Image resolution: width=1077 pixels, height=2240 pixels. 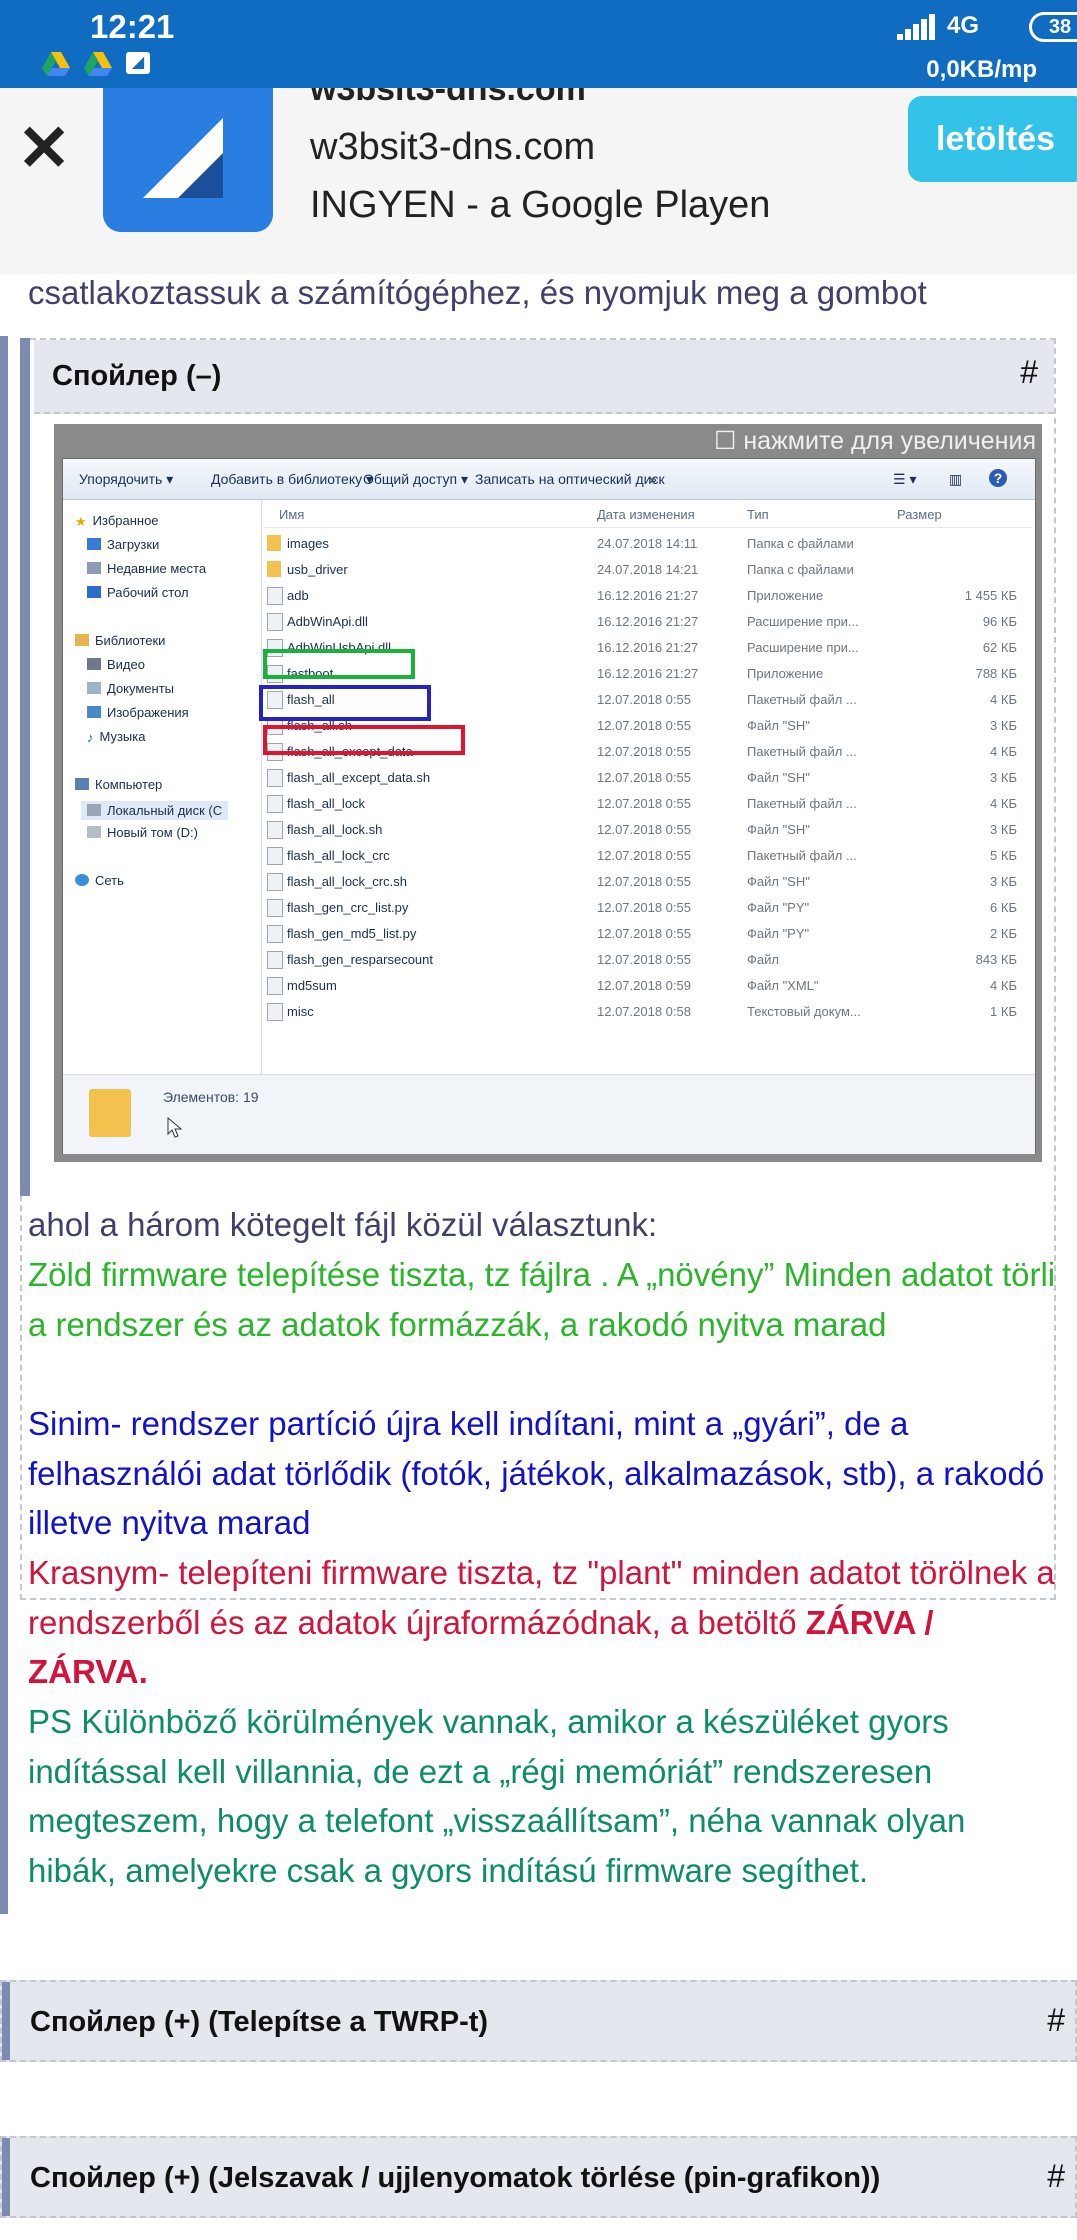 What do you see at coordinates (570, 479) in the screenshot?
I see `toolbar-burn: Записать на оптический диск` at bounding box center [570, 479].